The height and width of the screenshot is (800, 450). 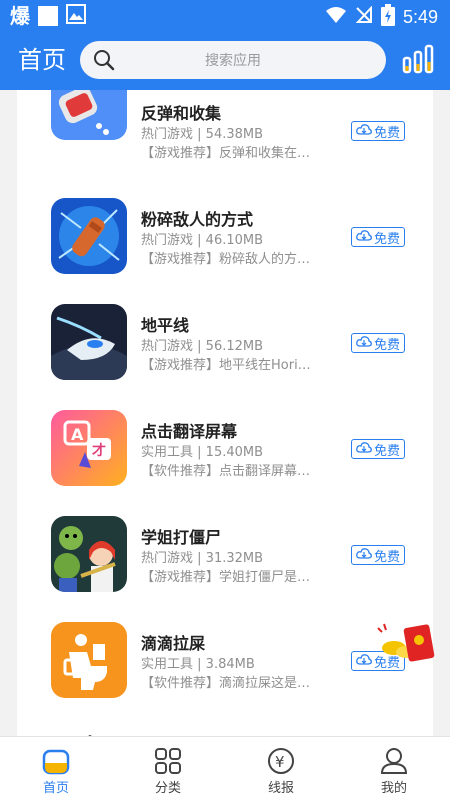 I want to click on app-size: 15.40MB, so click(x=234, y=452).